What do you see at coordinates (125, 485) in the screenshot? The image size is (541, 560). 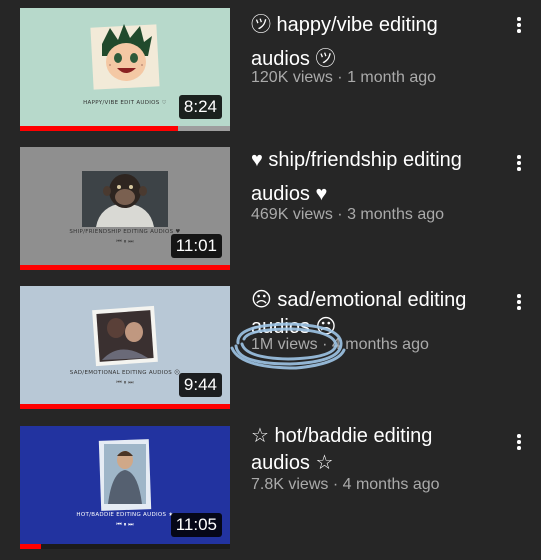 I see `video-thumbnail: HOT/BADDIE EDITING AUDIOS ★ ⏮ ⏸ ⏭ 11:05` at bounding box center [125, 485].